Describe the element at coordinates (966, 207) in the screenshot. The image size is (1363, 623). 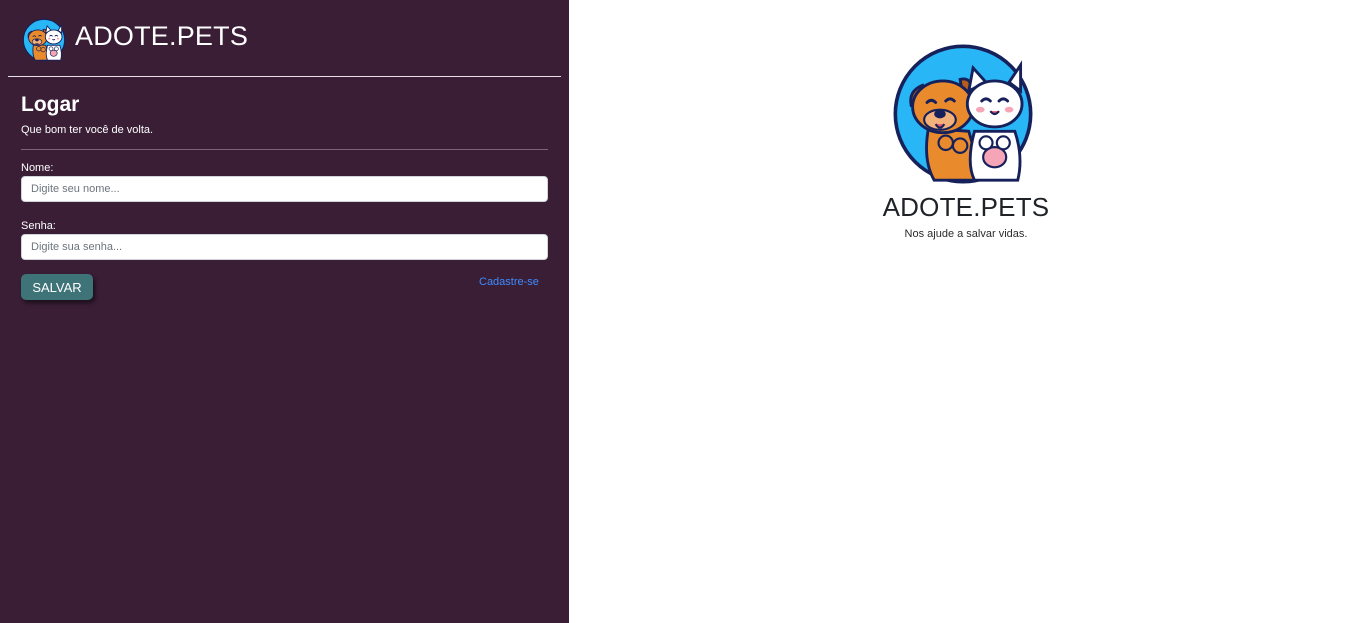
I see `hero-title: ADOTE.PETS` at that location.